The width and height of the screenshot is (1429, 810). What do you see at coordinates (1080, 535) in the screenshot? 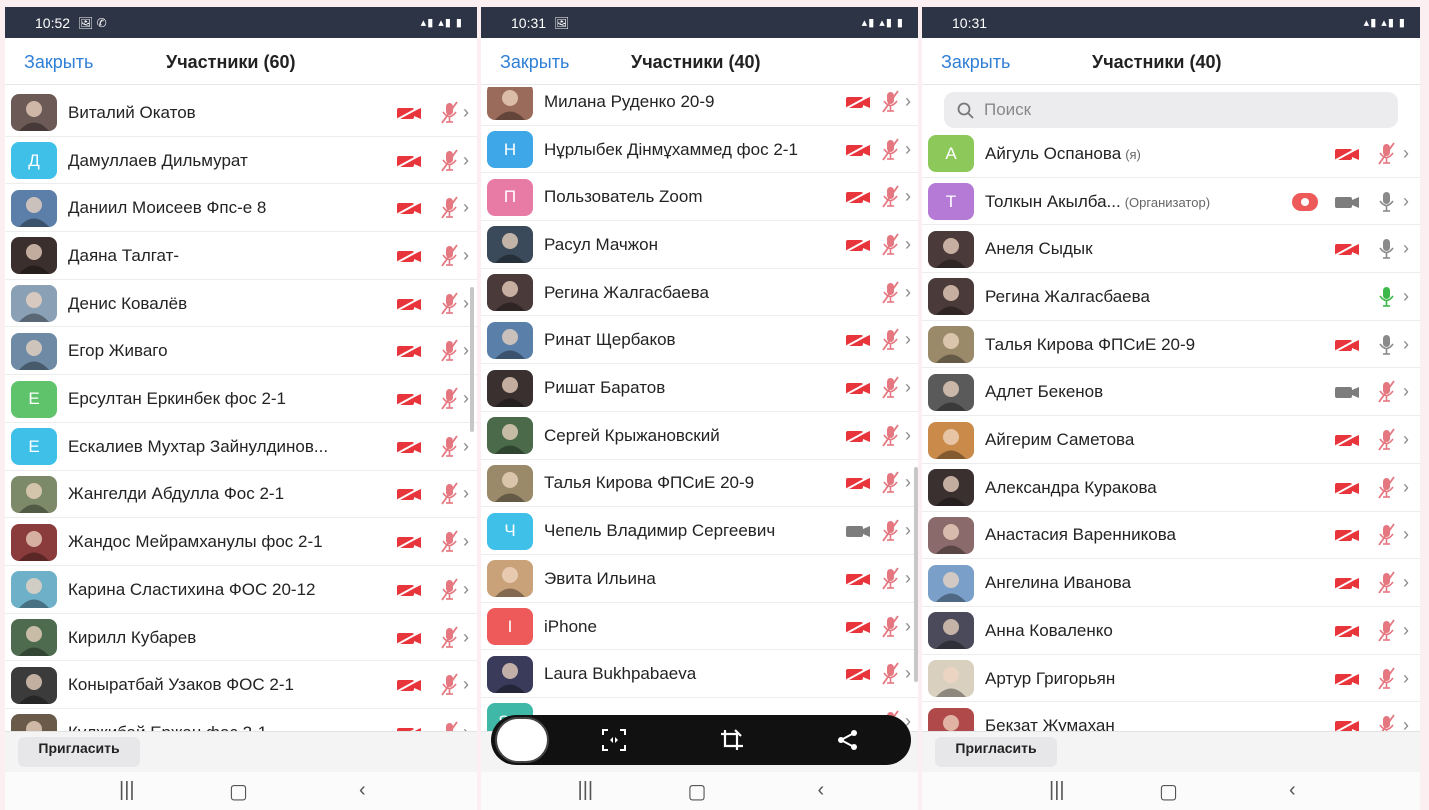
I see `participant-name: Анастасия Варенникова` at bounding box center [1080, 535].